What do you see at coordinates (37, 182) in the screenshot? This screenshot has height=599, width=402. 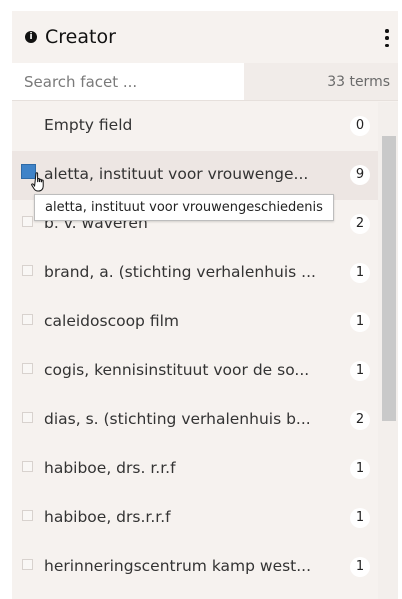 I see `hand-pointer-icon` at bounding box center [37, 182].